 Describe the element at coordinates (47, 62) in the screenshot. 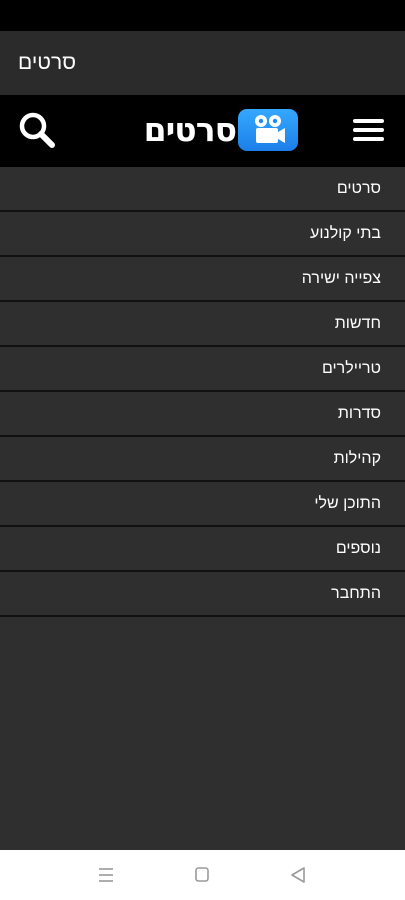

I see `app-title: סרטים` at that location.